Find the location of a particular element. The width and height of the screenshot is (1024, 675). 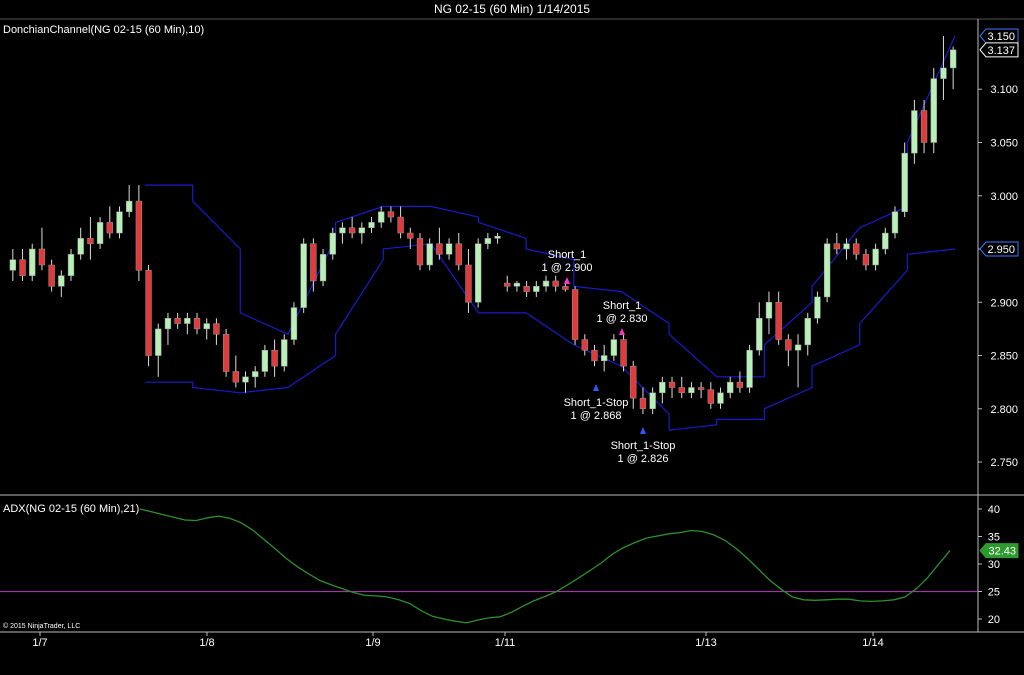

adx-line is located at coordinates (545, 566).